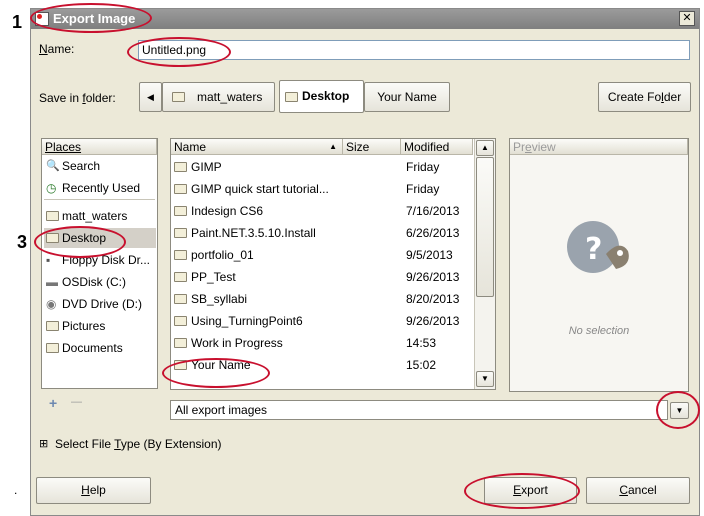 The height and width of the screenshot is (516, 704). Describe the element at coordinates (485, 148) in the screenshot. I see `scroll-up-button: ▲` at that location.